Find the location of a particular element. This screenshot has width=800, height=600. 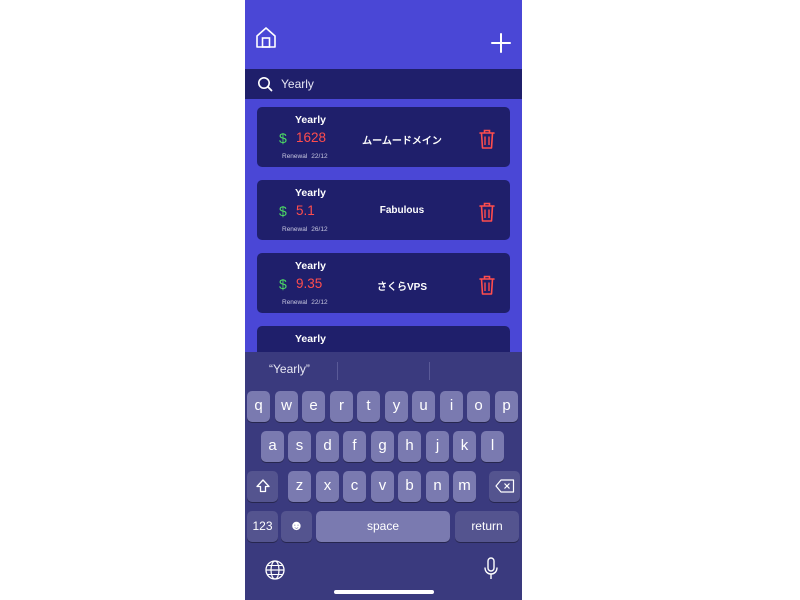

key-b: b is located at coordinates (409, 486).